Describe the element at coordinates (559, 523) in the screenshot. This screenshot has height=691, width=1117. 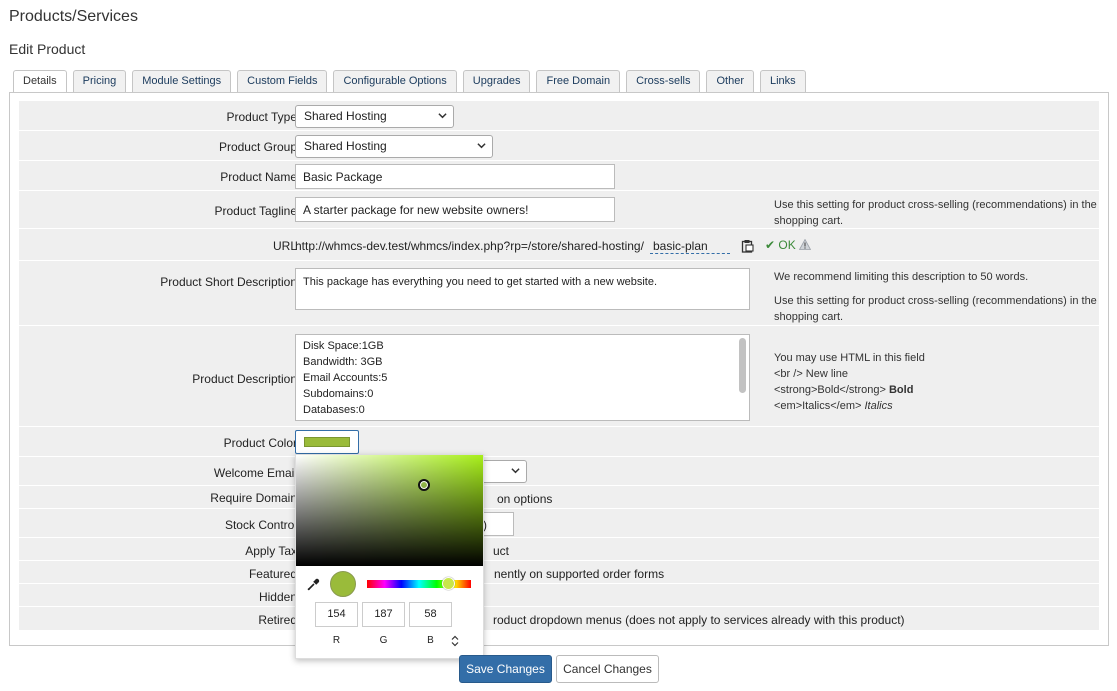
I see `row-stock-control: Stock Control )` at that location.